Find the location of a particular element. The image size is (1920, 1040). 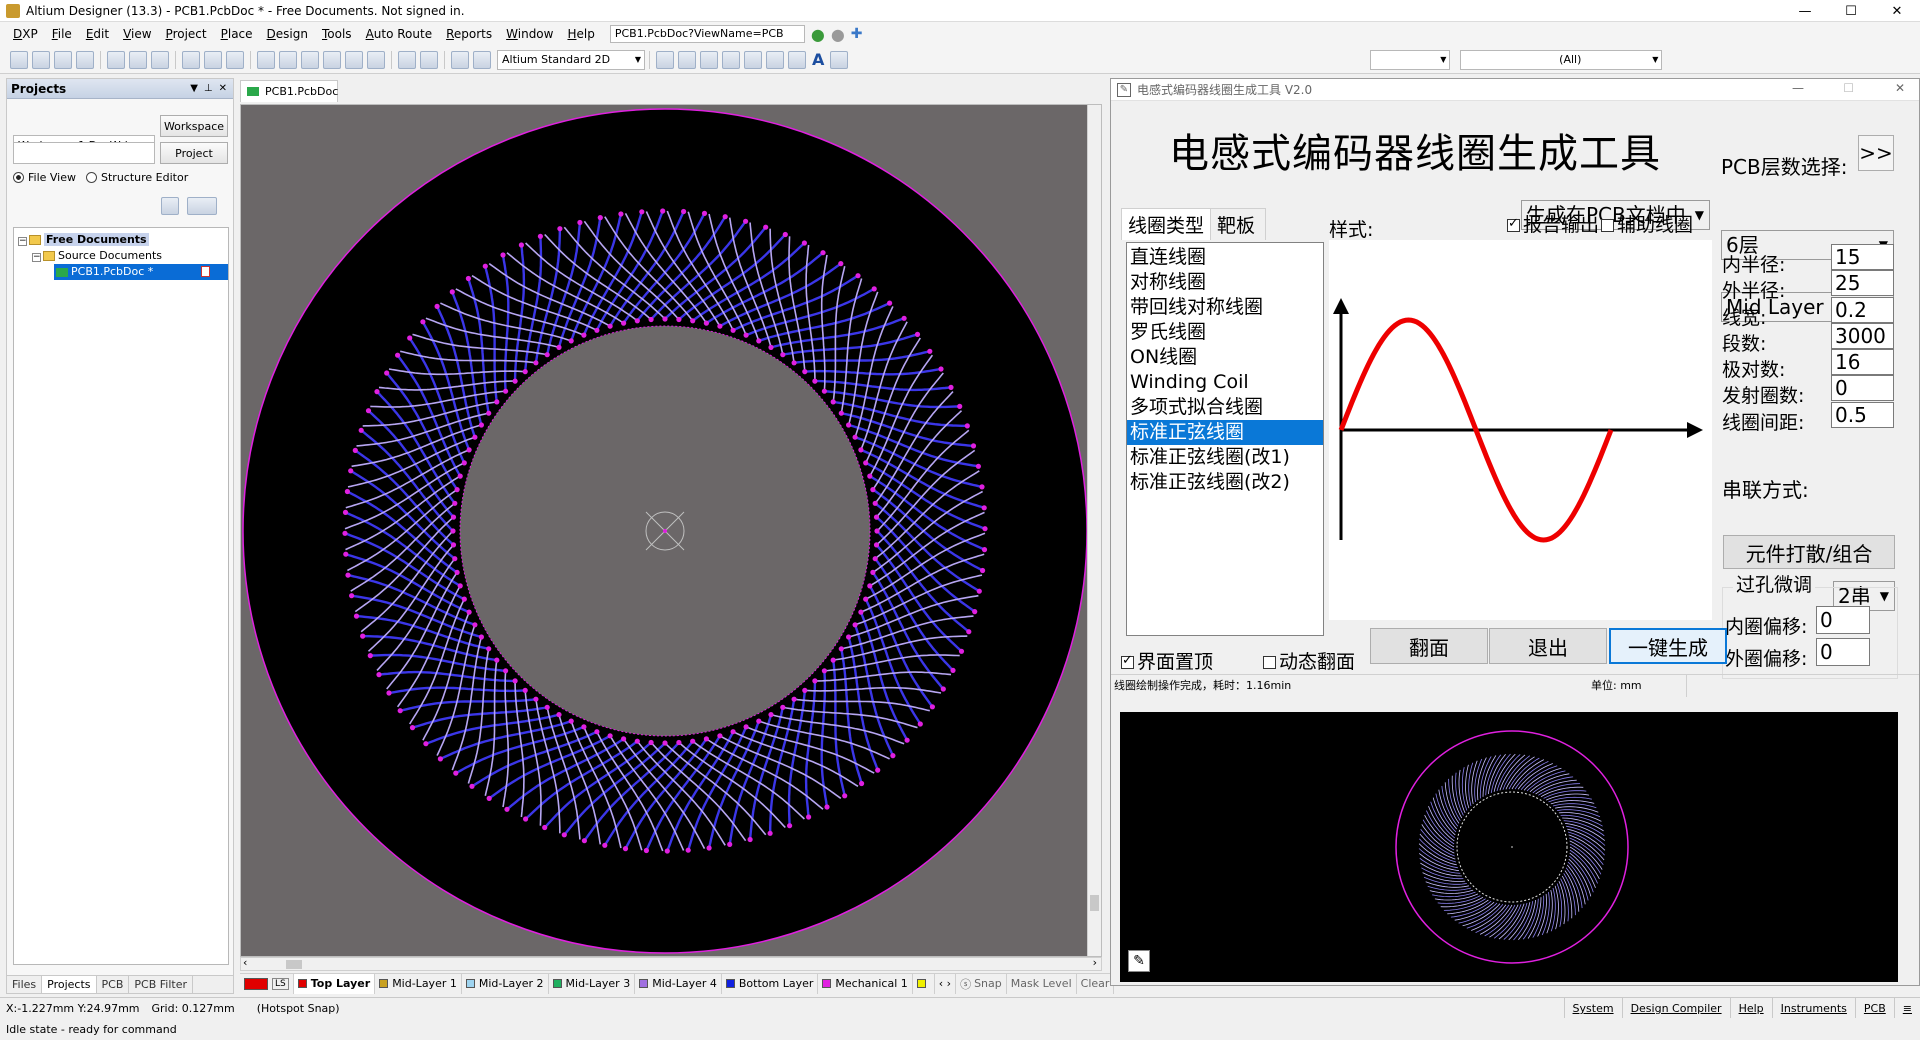

menu-view: View is located at coordinates (137, 34).